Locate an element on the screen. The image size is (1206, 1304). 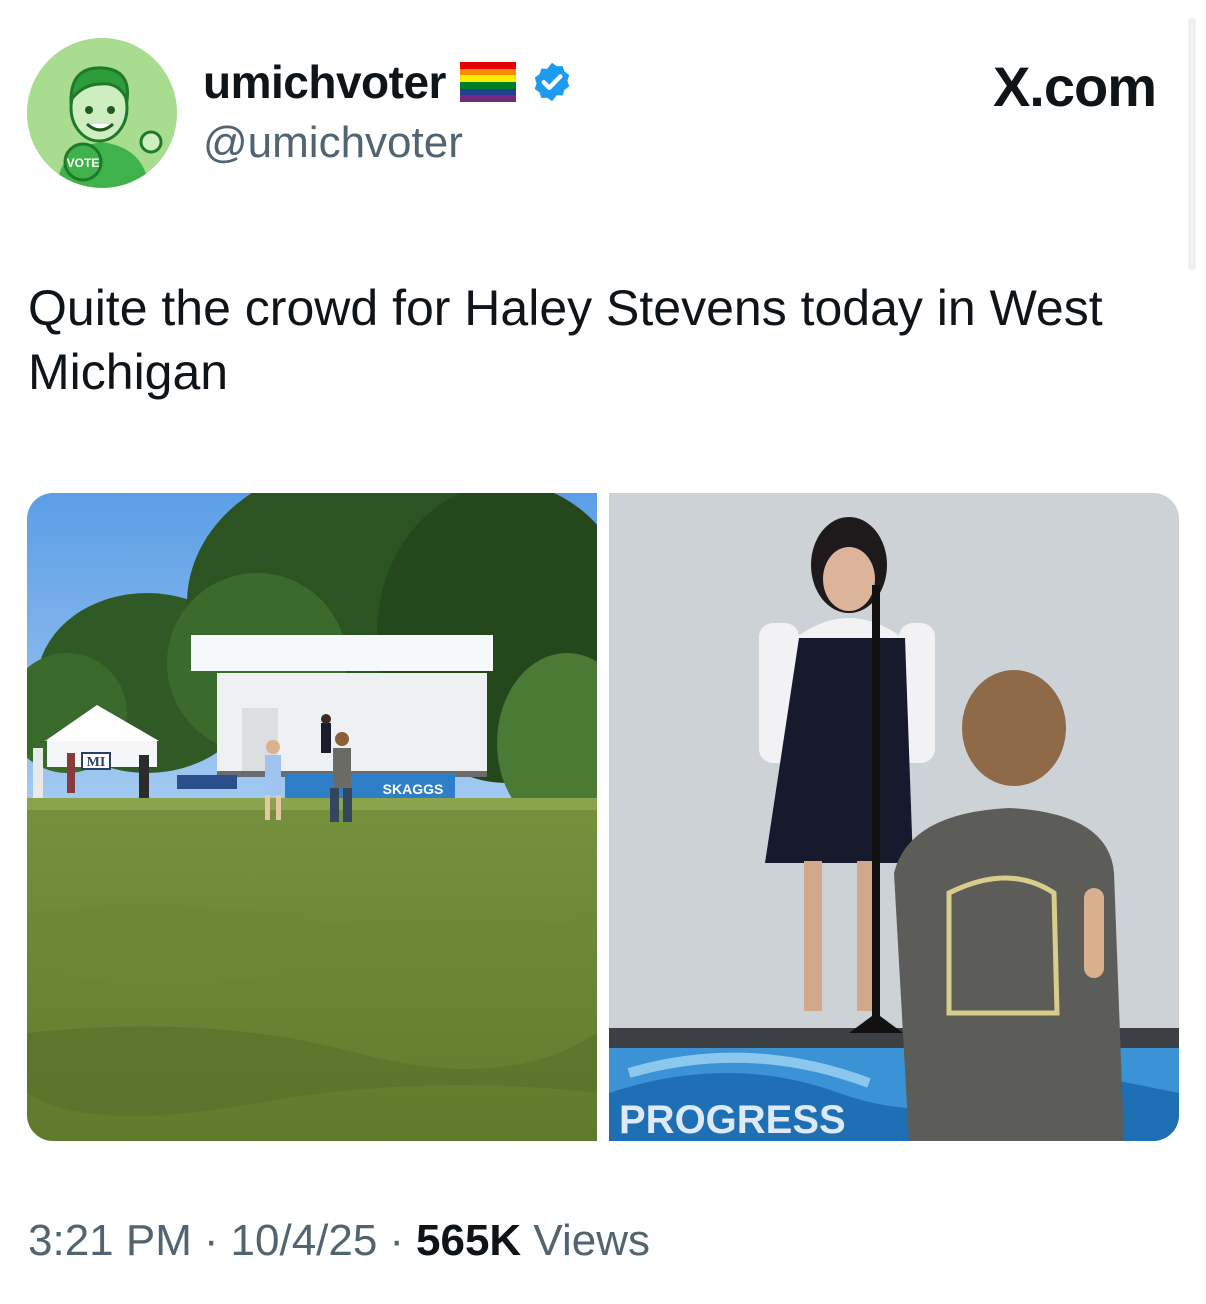
tweet-date: 10/4/25 is located at coordinates (304, 1241).